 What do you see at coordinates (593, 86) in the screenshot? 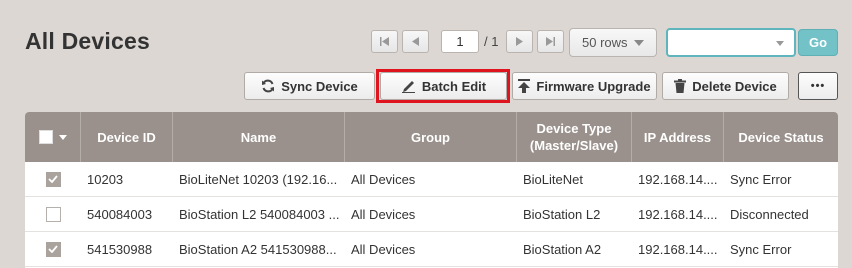
I see `firmware-upgrade-label: Firmware Upgrade` at bounding box center [593, 86].